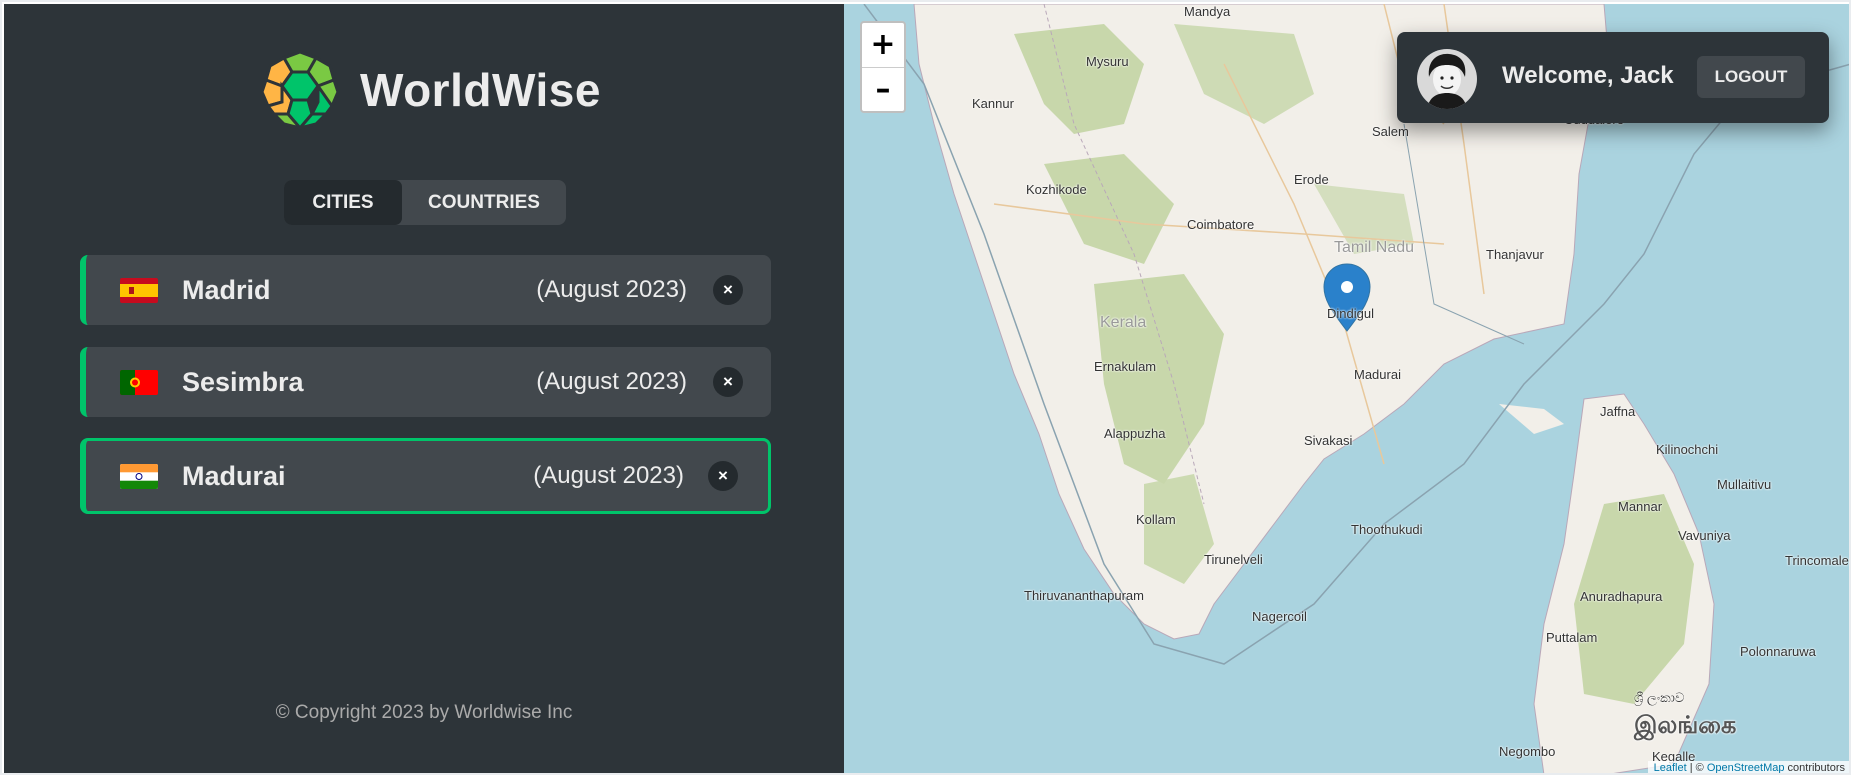  I want to click on tab-cities: Cities, so click(343, 202).